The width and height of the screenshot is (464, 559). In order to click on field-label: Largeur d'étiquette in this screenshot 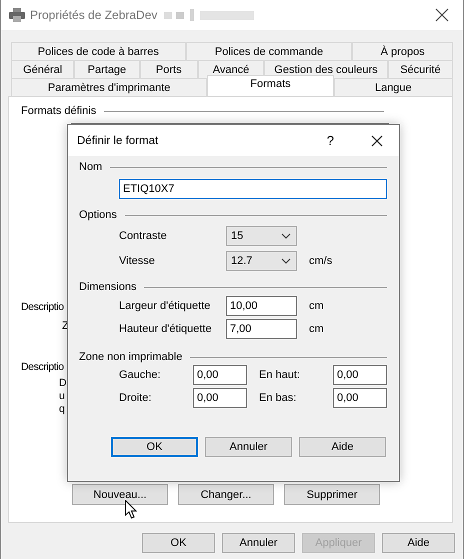, I will do `click(165, 306)`.